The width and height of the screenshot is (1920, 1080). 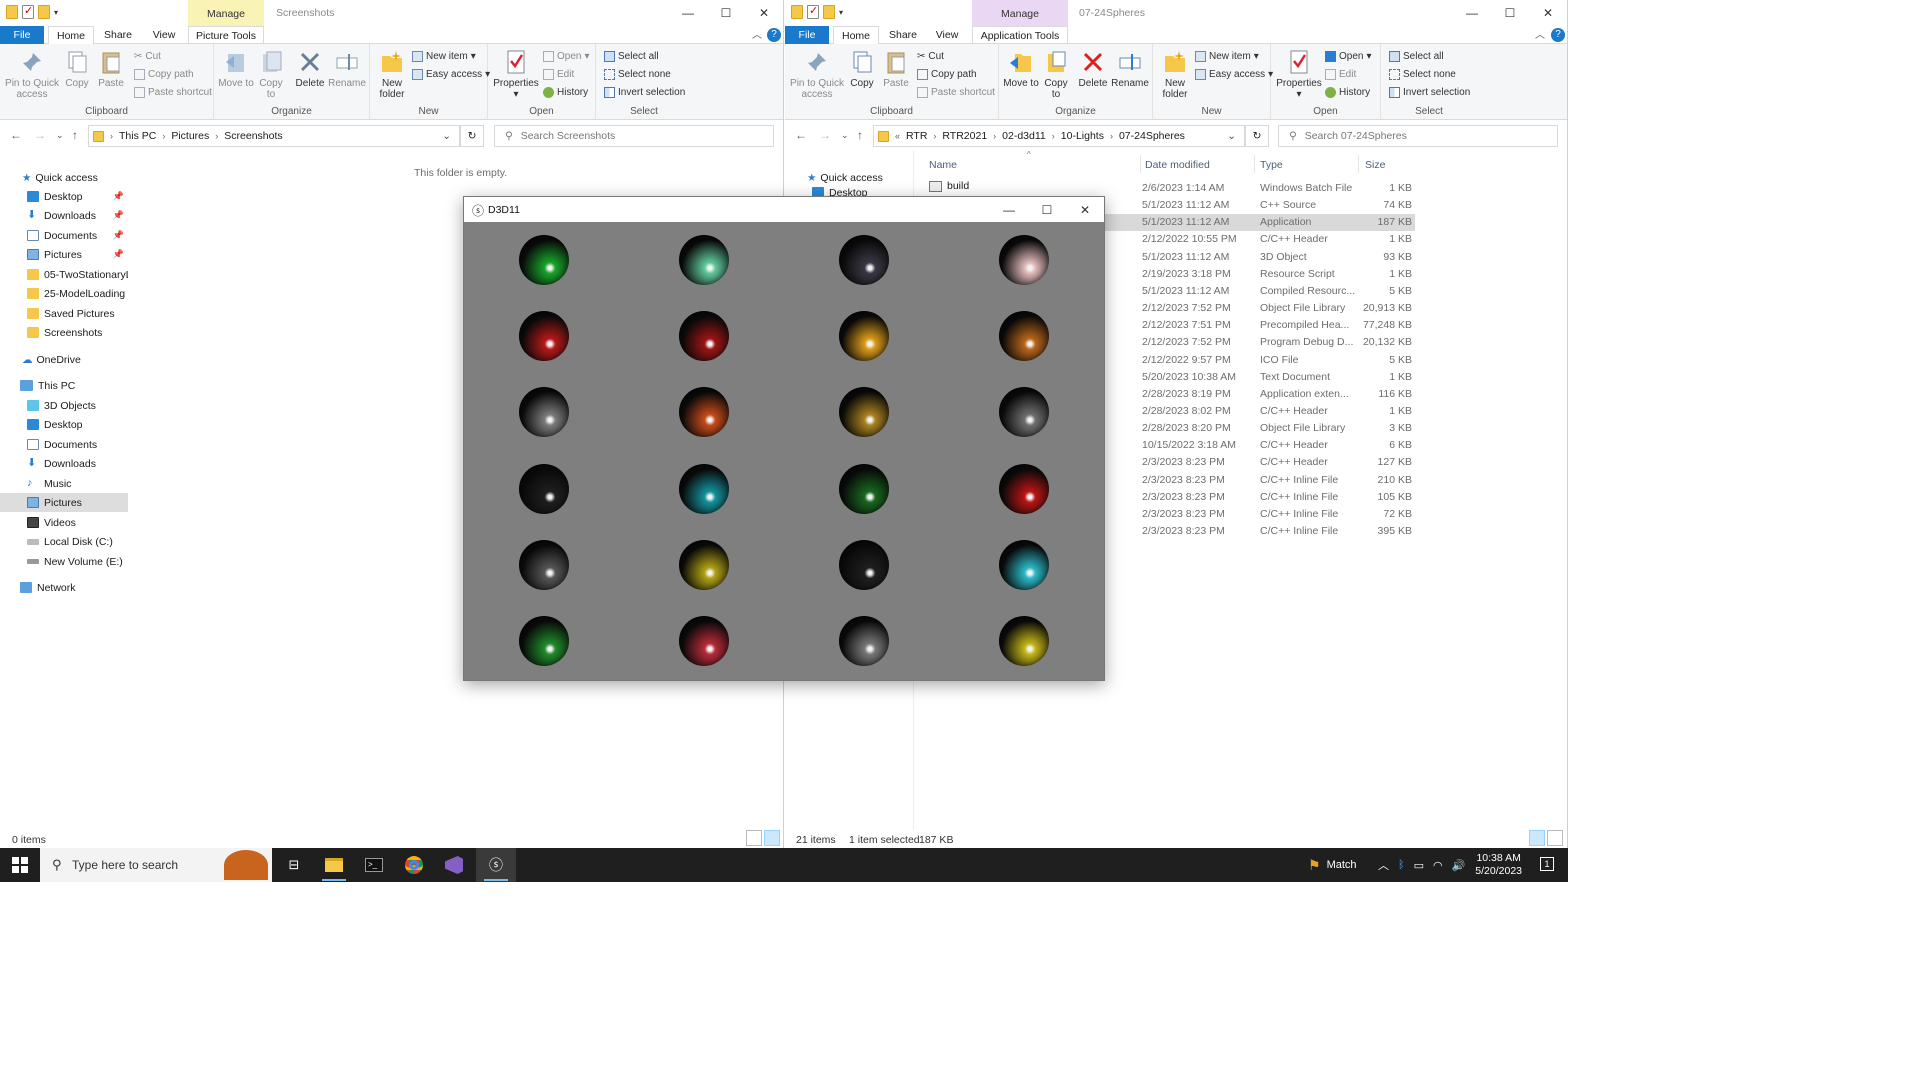 What do you see at coordinates (64, 385) in the screenshot?
I see `nav-this-pc: This PC` at bounding box center [64, 385].